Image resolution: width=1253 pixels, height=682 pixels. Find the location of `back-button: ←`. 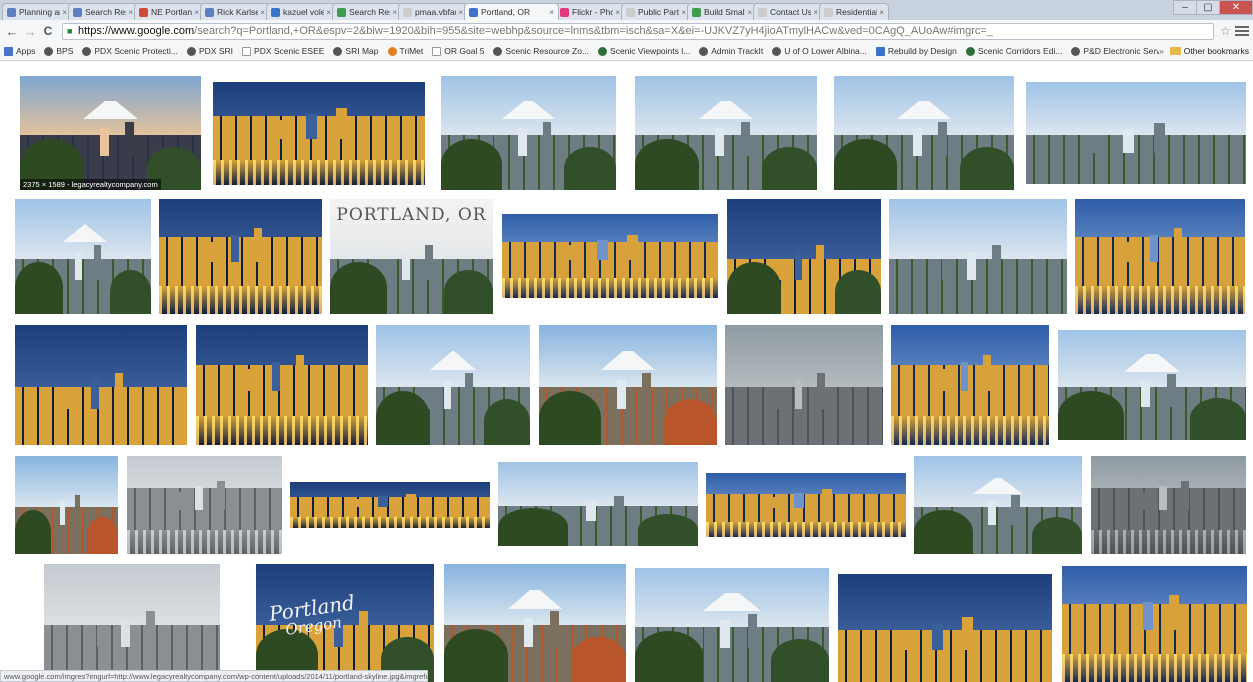

back-button: ← is located at coordinates (12, 31).